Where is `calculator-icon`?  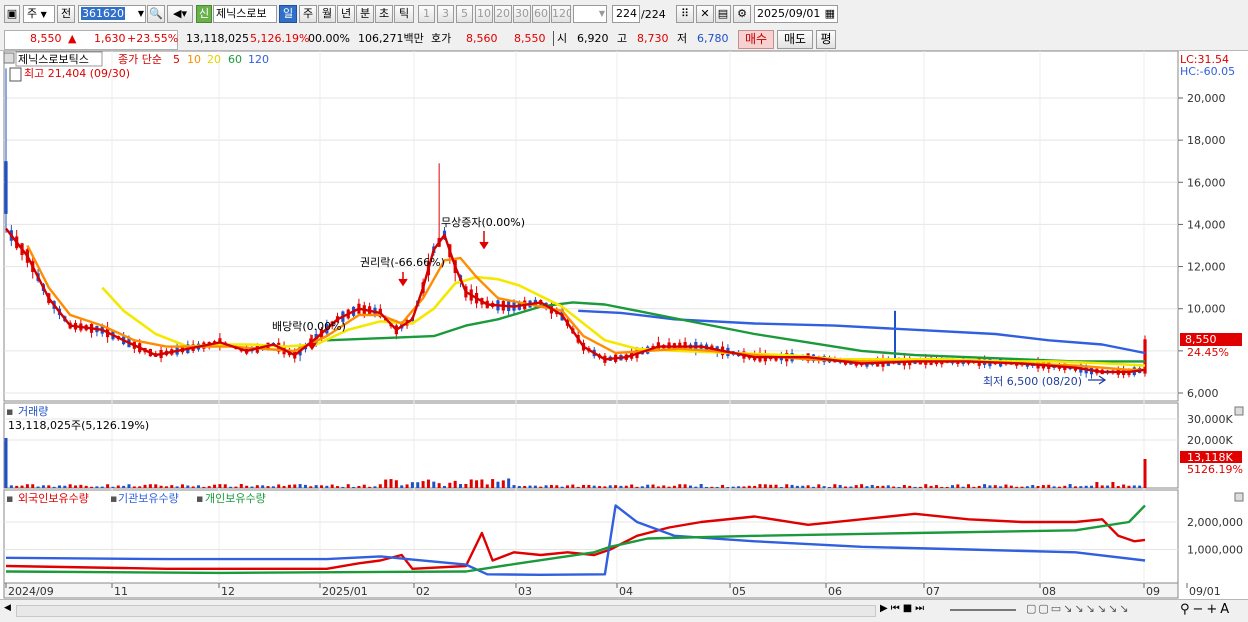 calculator-icon is located at coordinates (15, 74).